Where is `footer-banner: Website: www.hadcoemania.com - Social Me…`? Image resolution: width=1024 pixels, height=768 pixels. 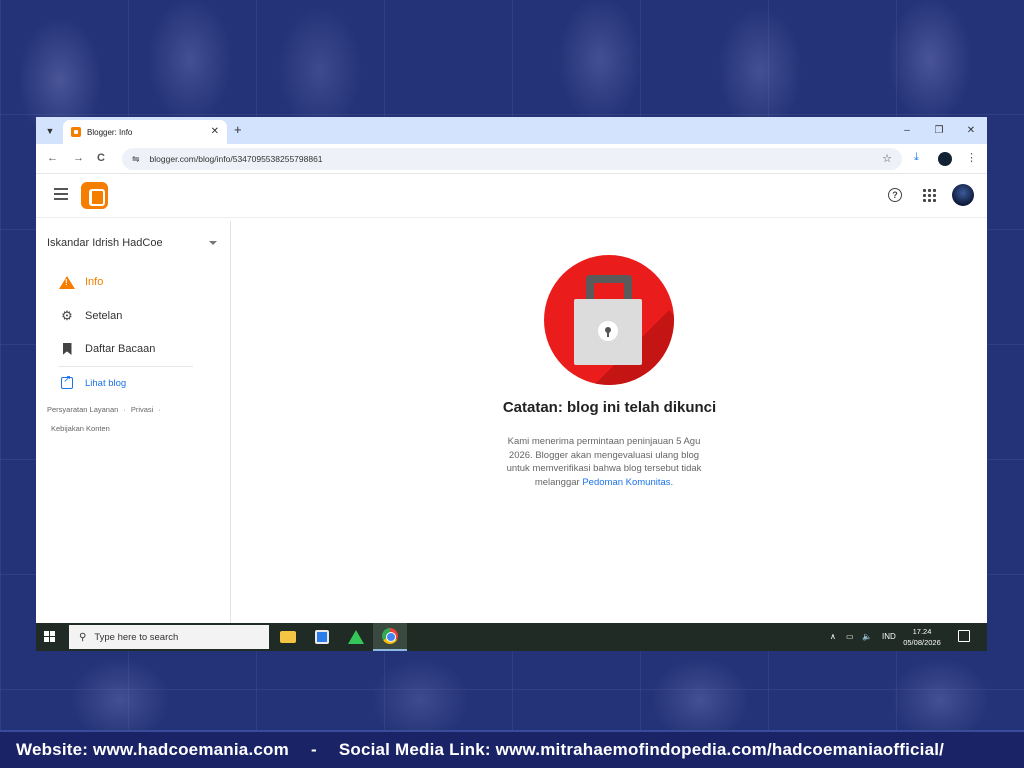 footer-banner: Website: www.hadcoemania.com - Social Me… is located at coordinates (512, 749).